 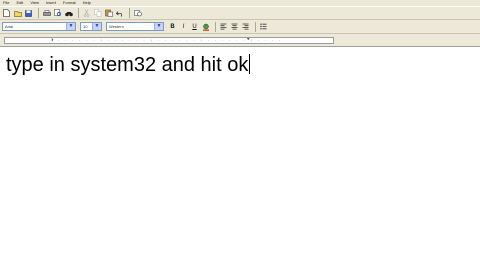 What do you see at coordinates (137, 13) in the screenshot?
I see `date-time-icon` at bounding box center [137, 13].